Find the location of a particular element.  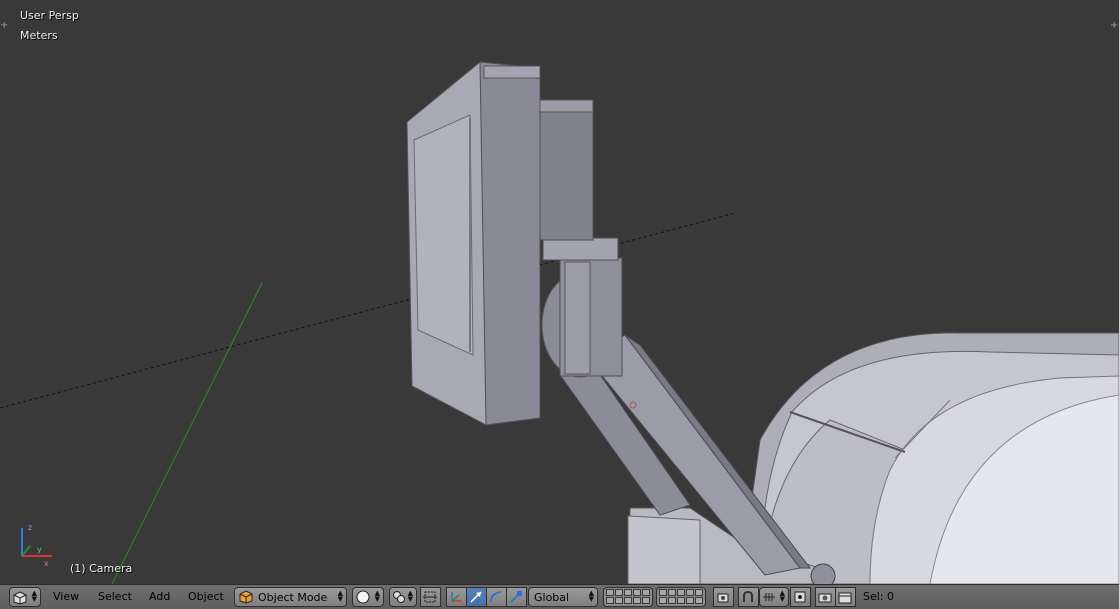

solid-sphere-icon is located at coordinates (363, 597).